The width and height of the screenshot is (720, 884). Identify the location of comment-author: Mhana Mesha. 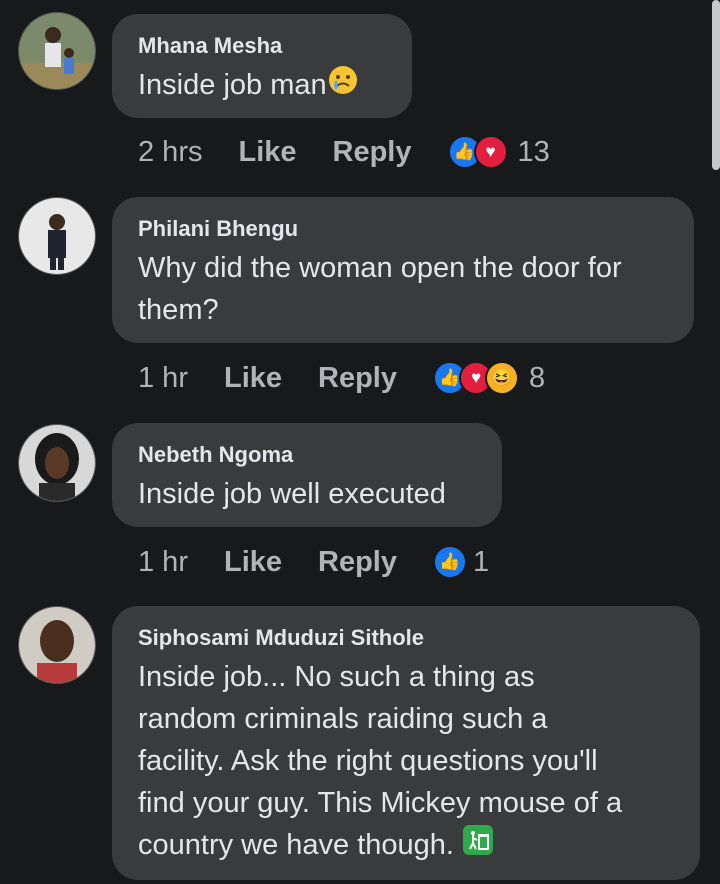
(262, 46).